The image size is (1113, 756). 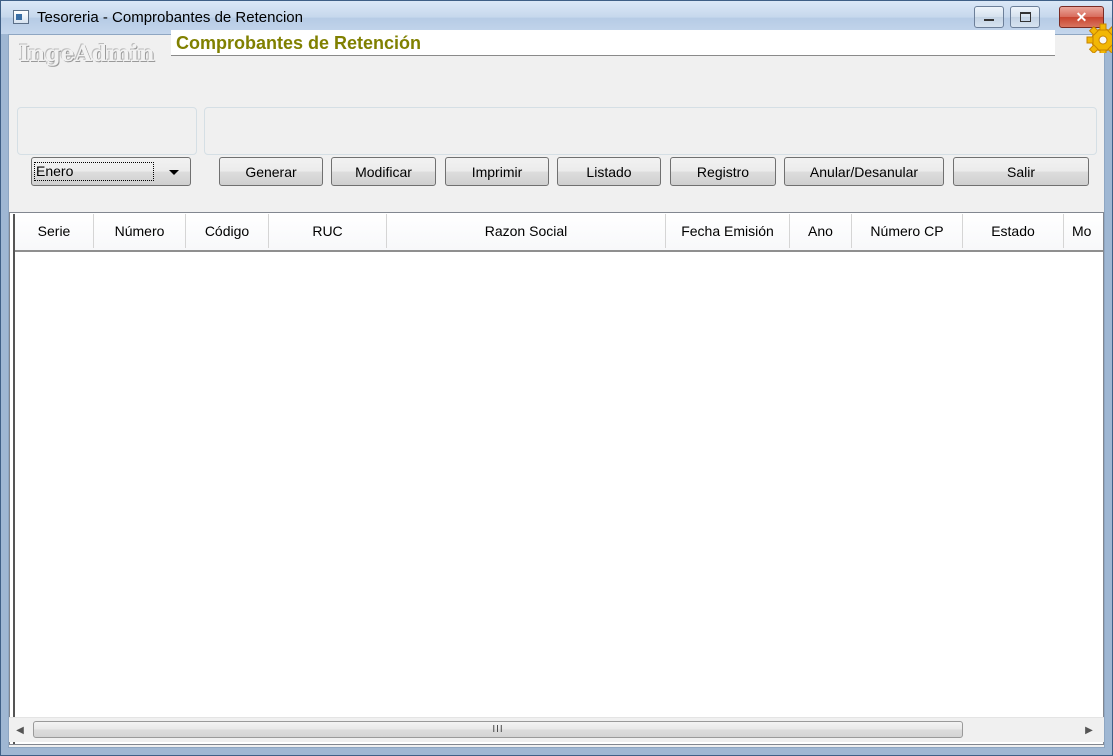 What do you see at coordinates (383, 171) in the screenshot?
I see `modificar-button: Modificar` at bounding box center [383, 171].